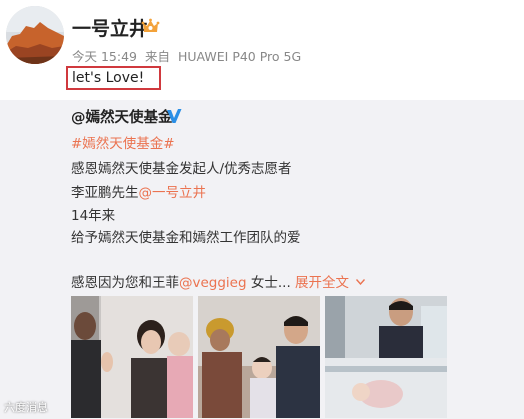  What do you see at coordinates (213, 283) in the screenshot?
I see `mention-link-veggieg: @veggieg` at bounding box center [213, 283].